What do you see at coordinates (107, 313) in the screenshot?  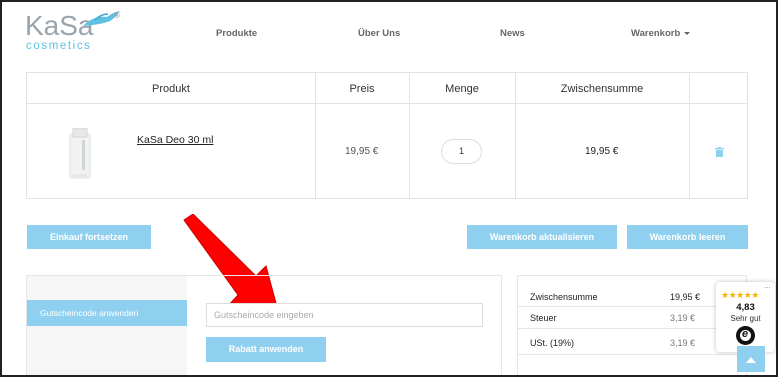 I see `coupon-tab: Gutscheincode anwenden` at bounding box center [107, 313].